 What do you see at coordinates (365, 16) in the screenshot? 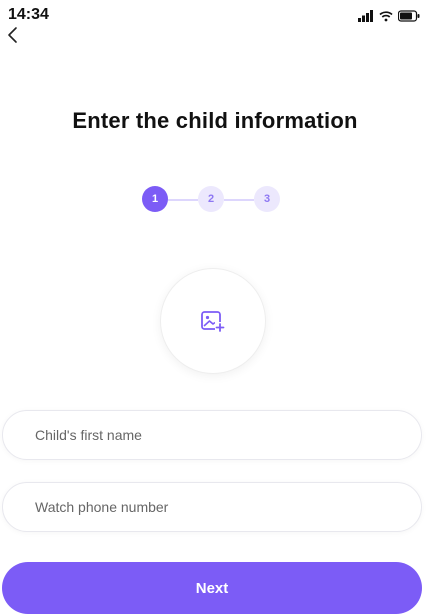
I see `signal-icon` at bounding box center [365, 16].